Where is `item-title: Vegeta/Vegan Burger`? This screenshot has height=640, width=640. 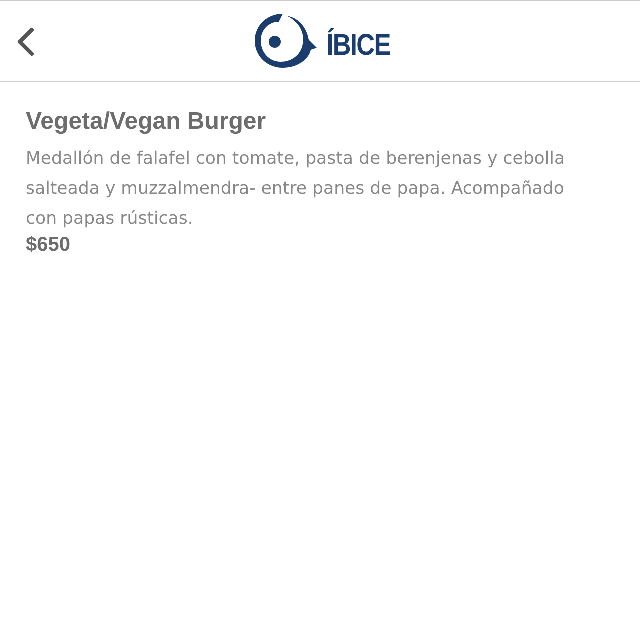 item-title: Vegeta/Vegan Burger is located at coordinates (147, 122).